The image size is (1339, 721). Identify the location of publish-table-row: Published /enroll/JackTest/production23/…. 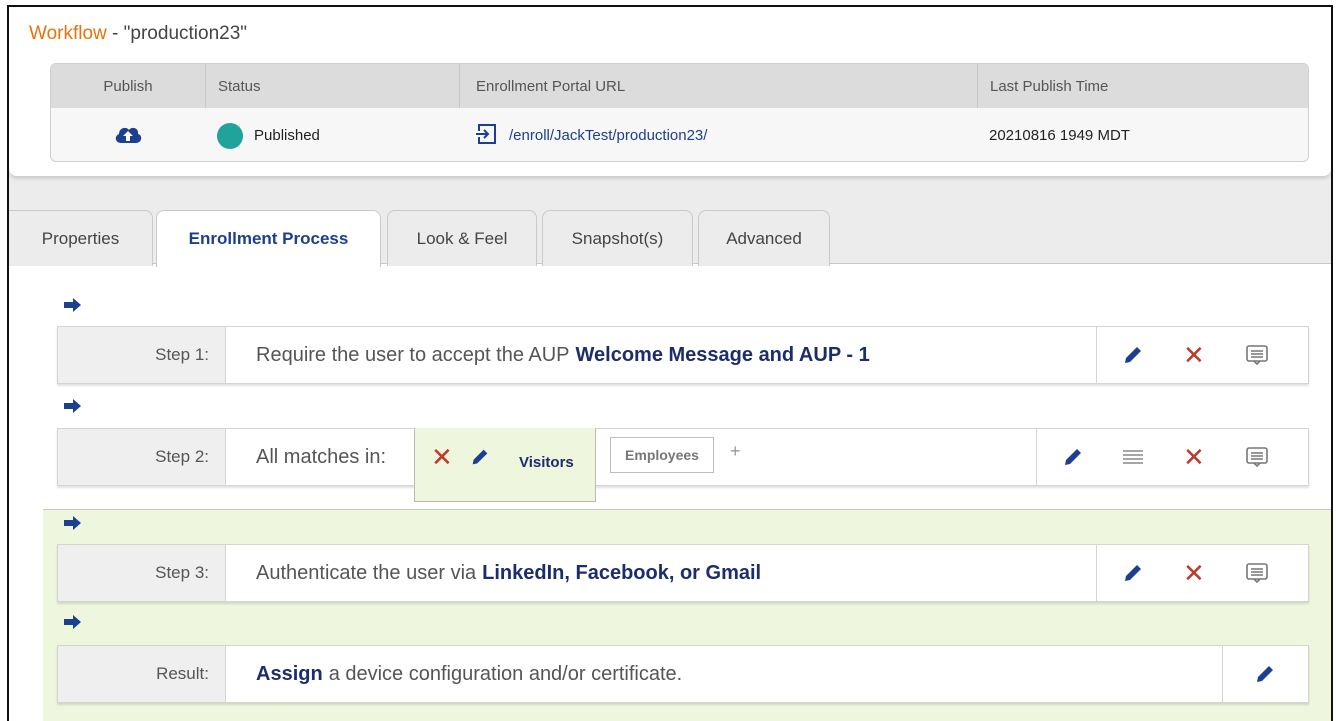
(679, 134).